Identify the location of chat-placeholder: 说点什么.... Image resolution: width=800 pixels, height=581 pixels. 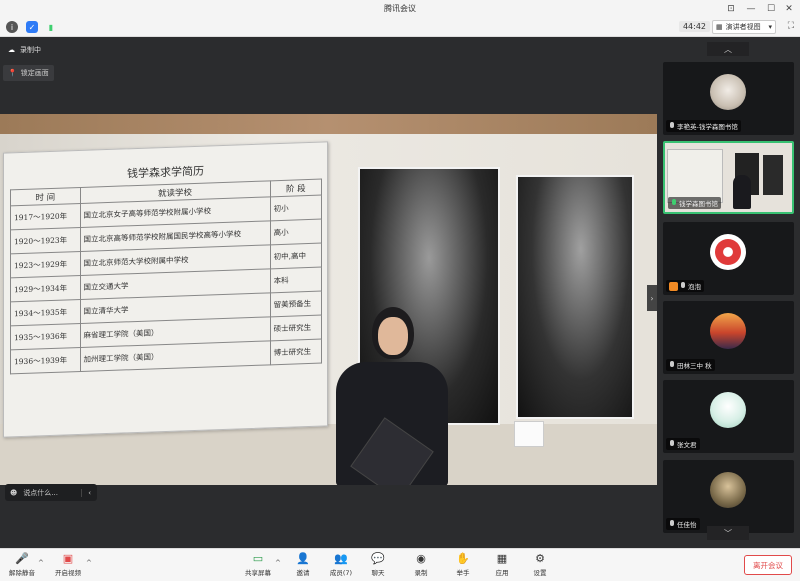
(40, 493).